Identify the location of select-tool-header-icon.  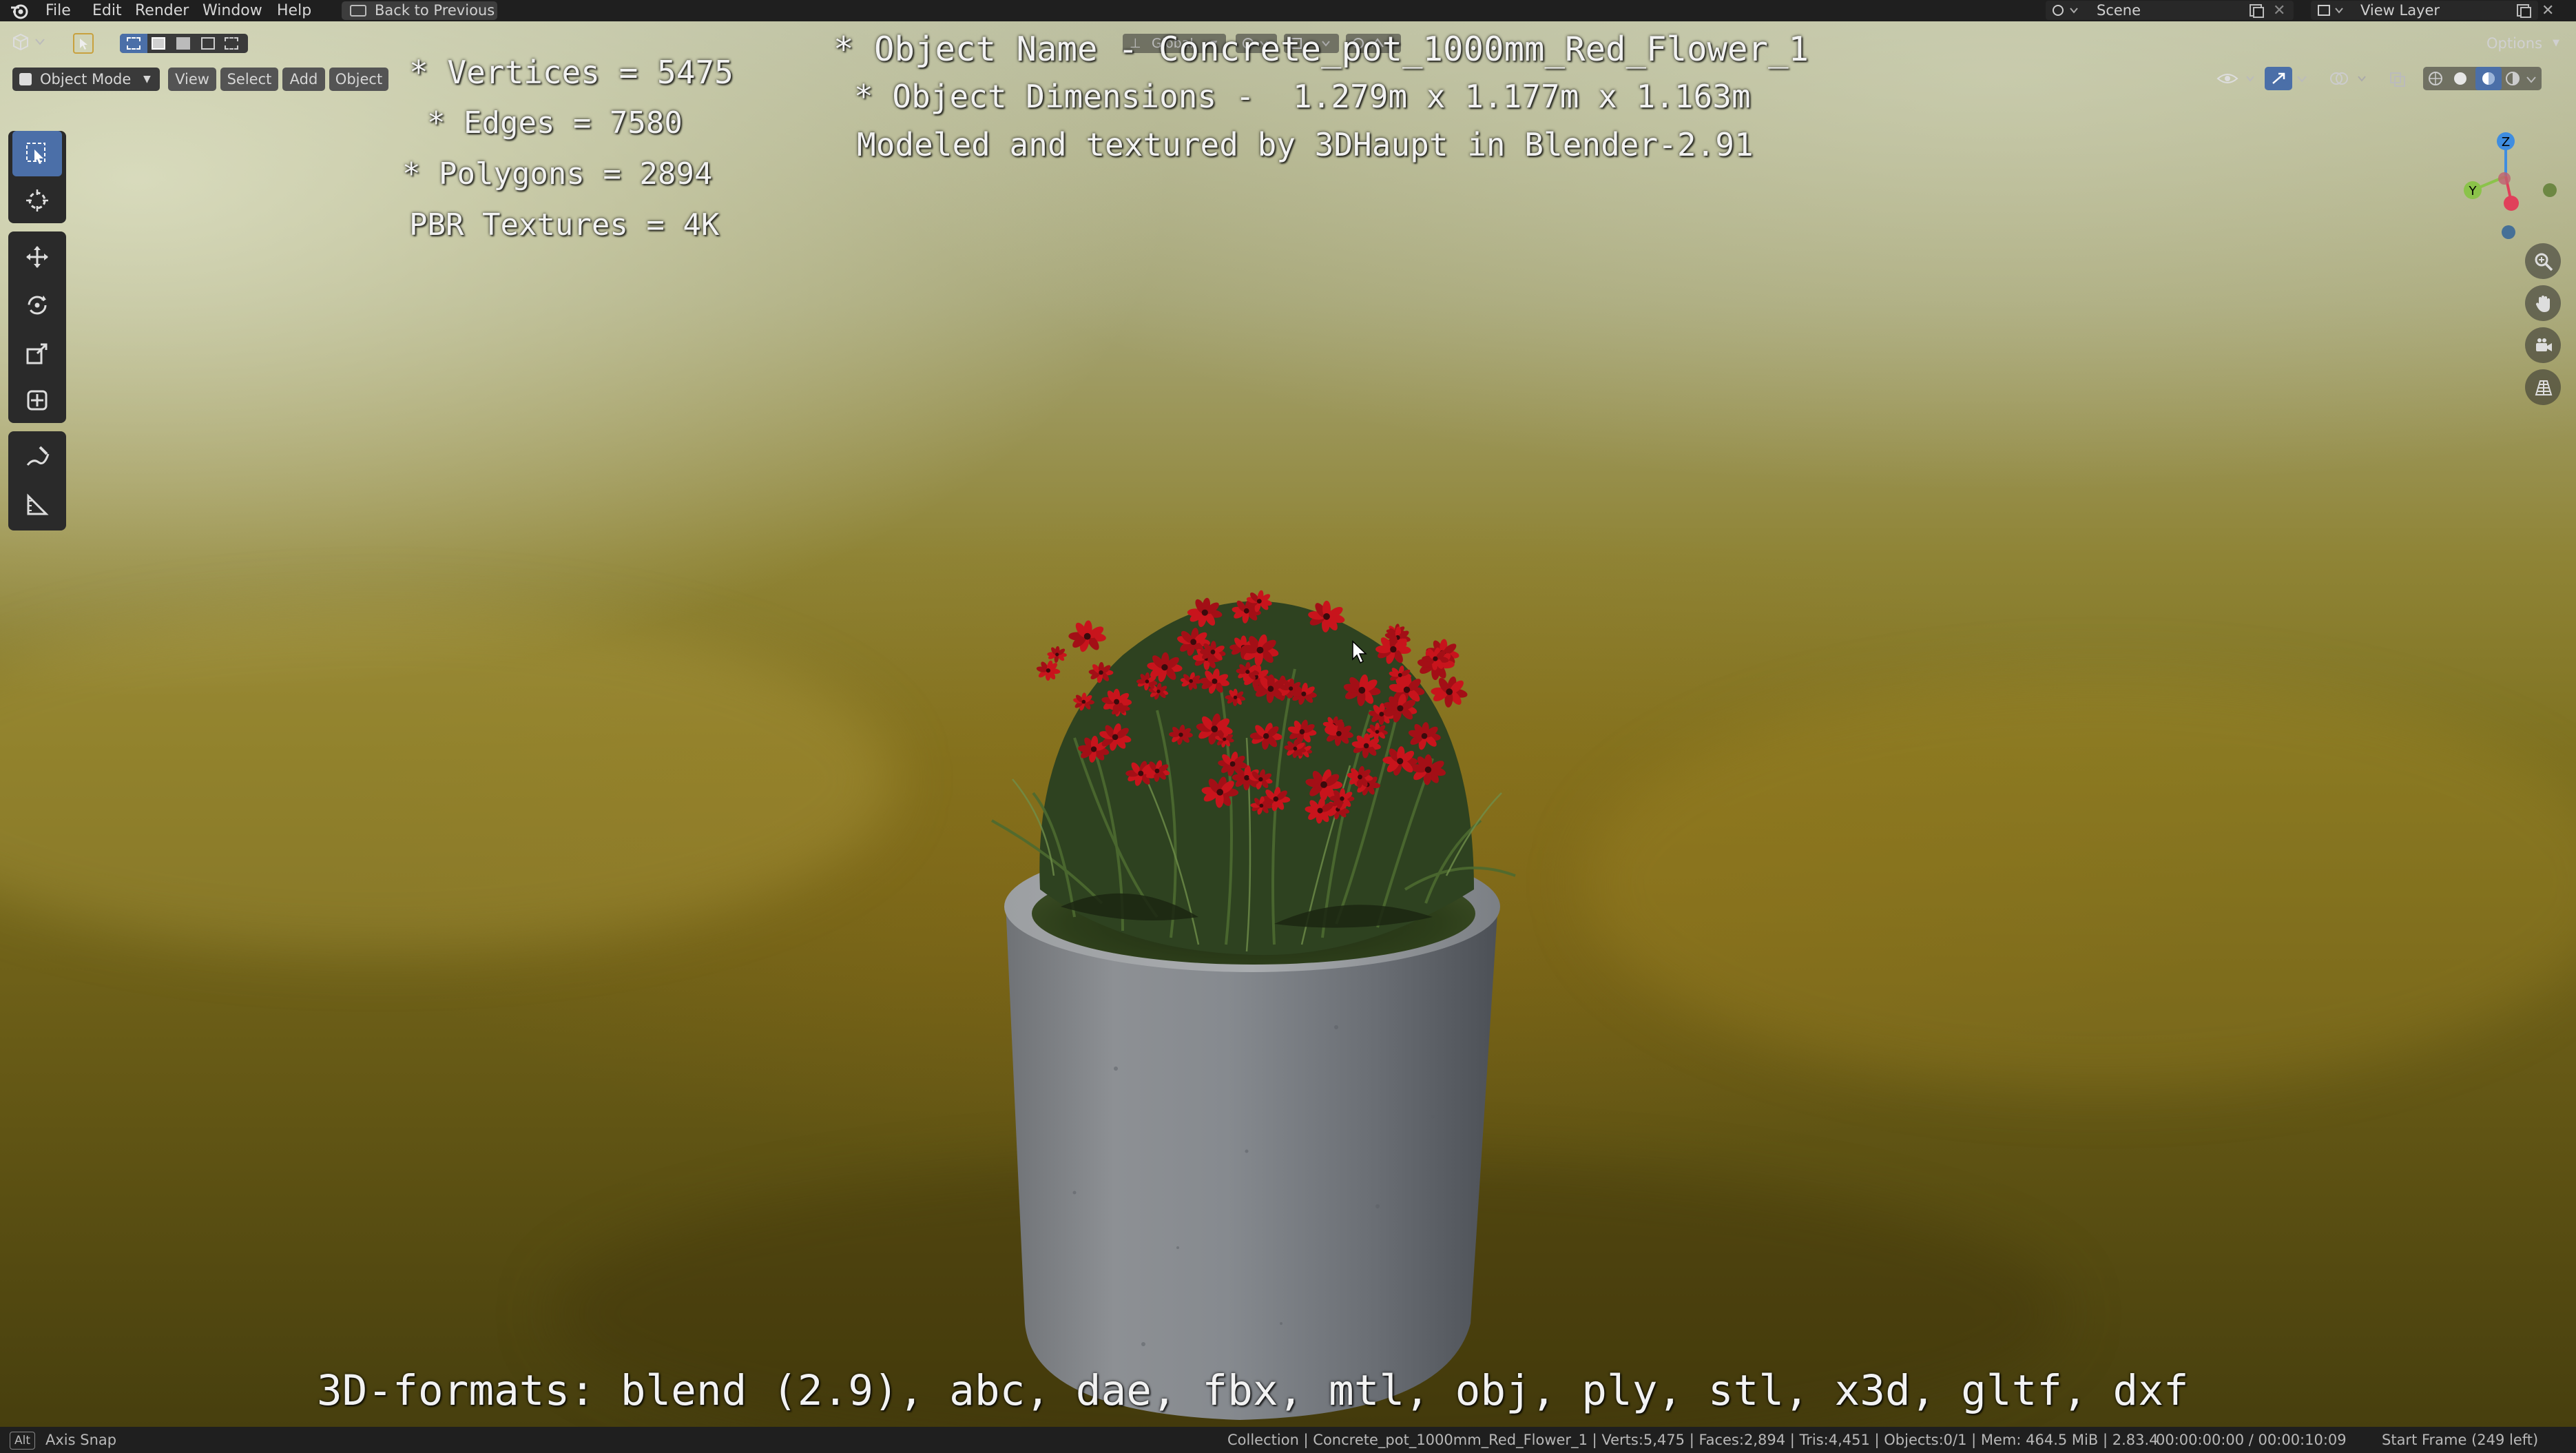
(83, 43).